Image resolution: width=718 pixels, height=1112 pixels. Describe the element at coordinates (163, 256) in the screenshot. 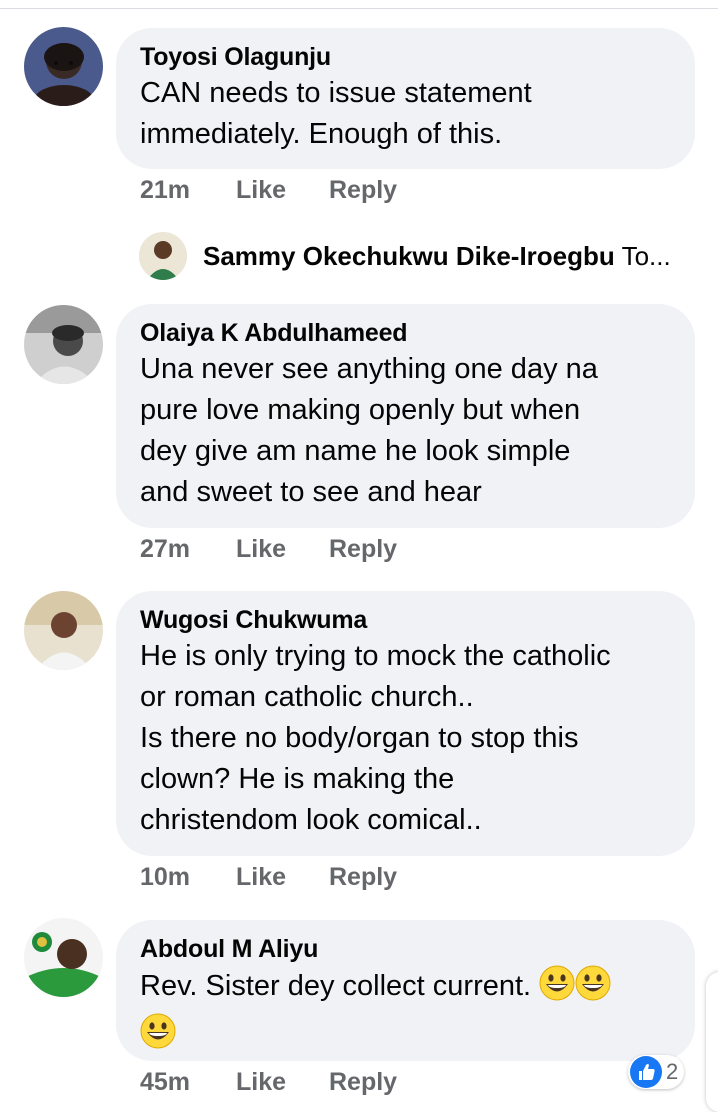

I see `reply-avatar` at that location.